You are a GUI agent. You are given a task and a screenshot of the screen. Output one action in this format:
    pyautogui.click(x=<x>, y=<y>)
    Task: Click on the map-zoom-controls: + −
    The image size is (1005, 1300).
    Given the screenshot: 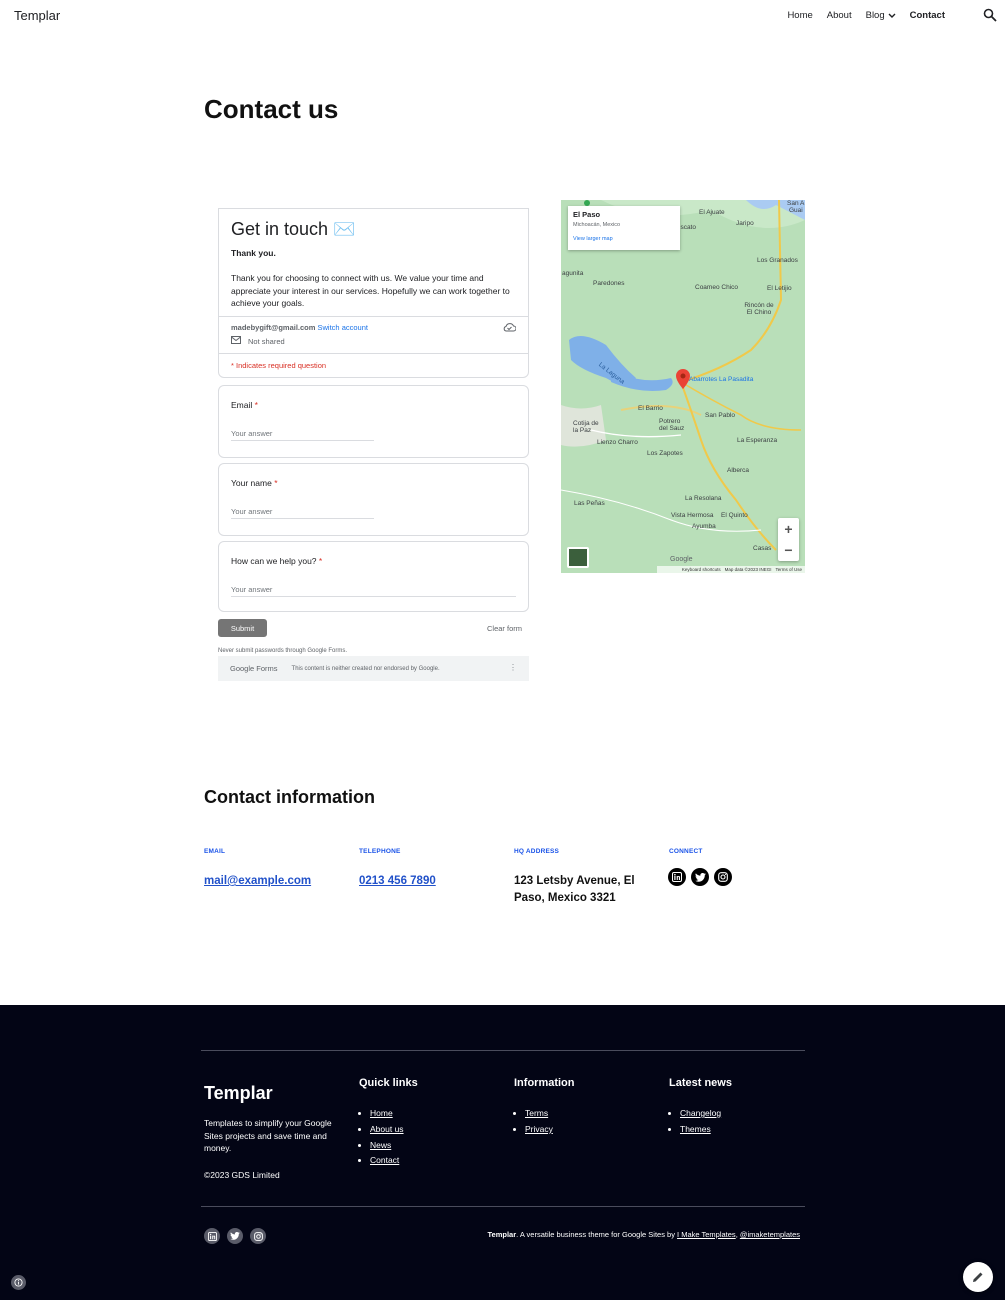 What is the action you would take?
    pyautogui.click(x=788, y=539)
    